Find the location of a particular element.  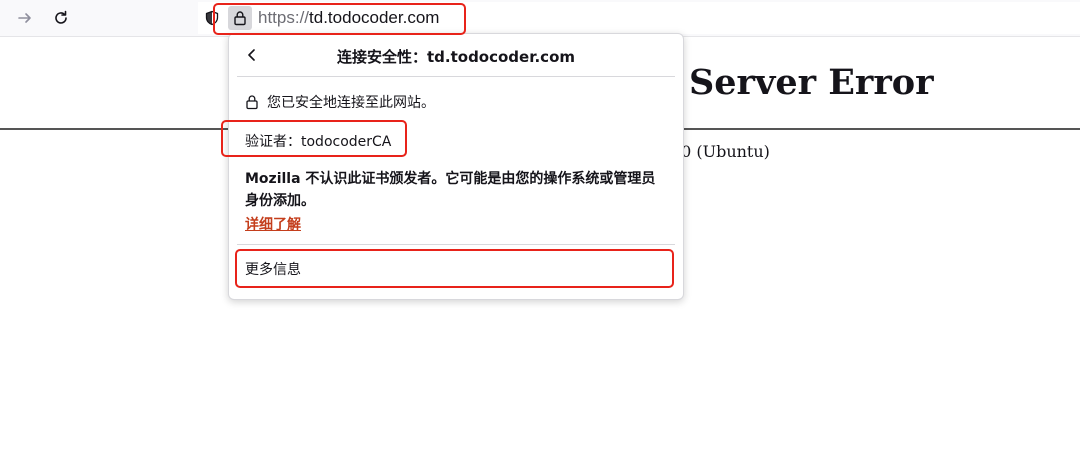

site-security-button is located at coordinates (240, 18).